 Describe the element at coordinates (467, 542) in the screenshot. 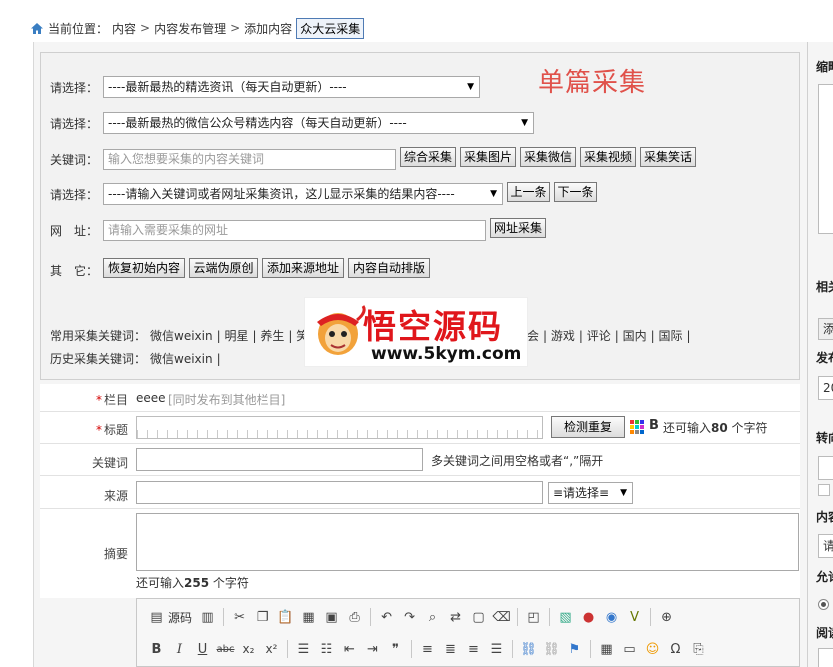

I see `summary-textarea` at that location.